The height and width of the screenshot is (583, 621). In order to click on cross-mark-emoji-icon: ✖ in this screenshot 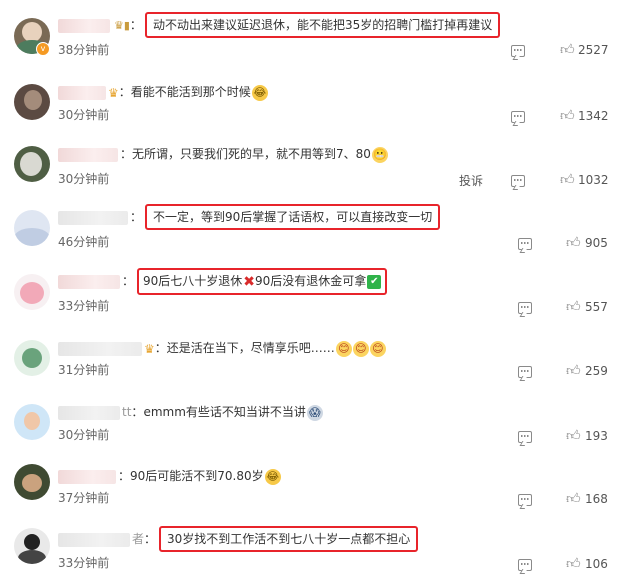, I will do `click(249, 281)`.